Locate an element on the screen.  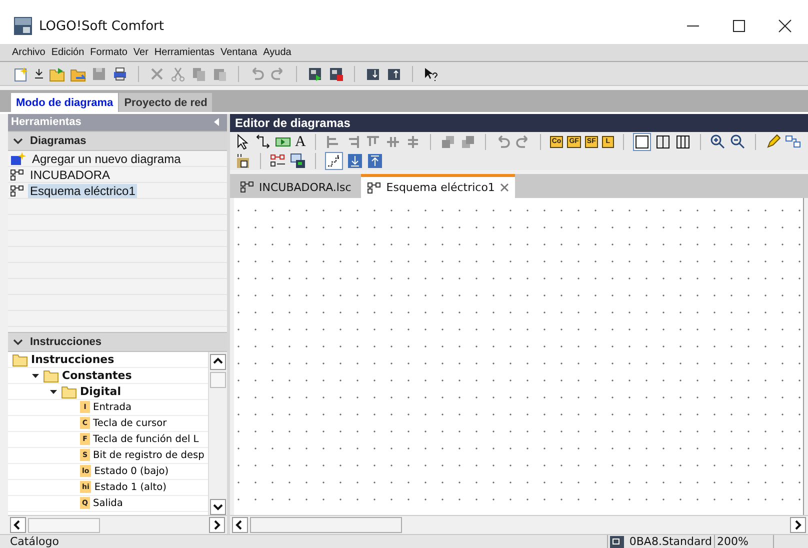
tree-item: Estado 1 (alto) is located at coordinates (130, 487).